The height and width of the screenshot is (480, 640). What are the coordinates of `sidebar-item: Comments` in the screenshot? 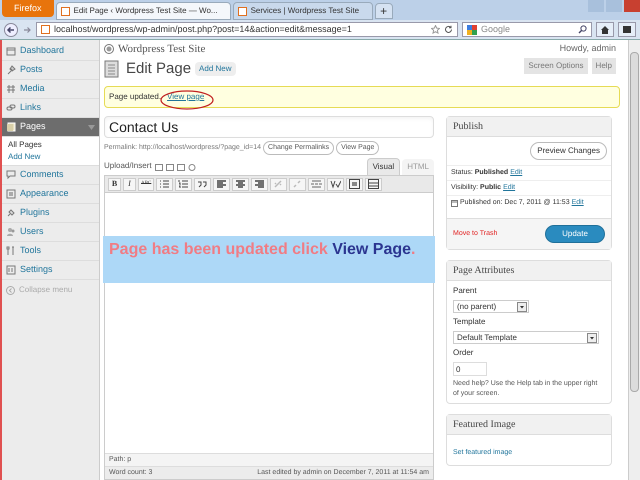 It's located at (50, 175).